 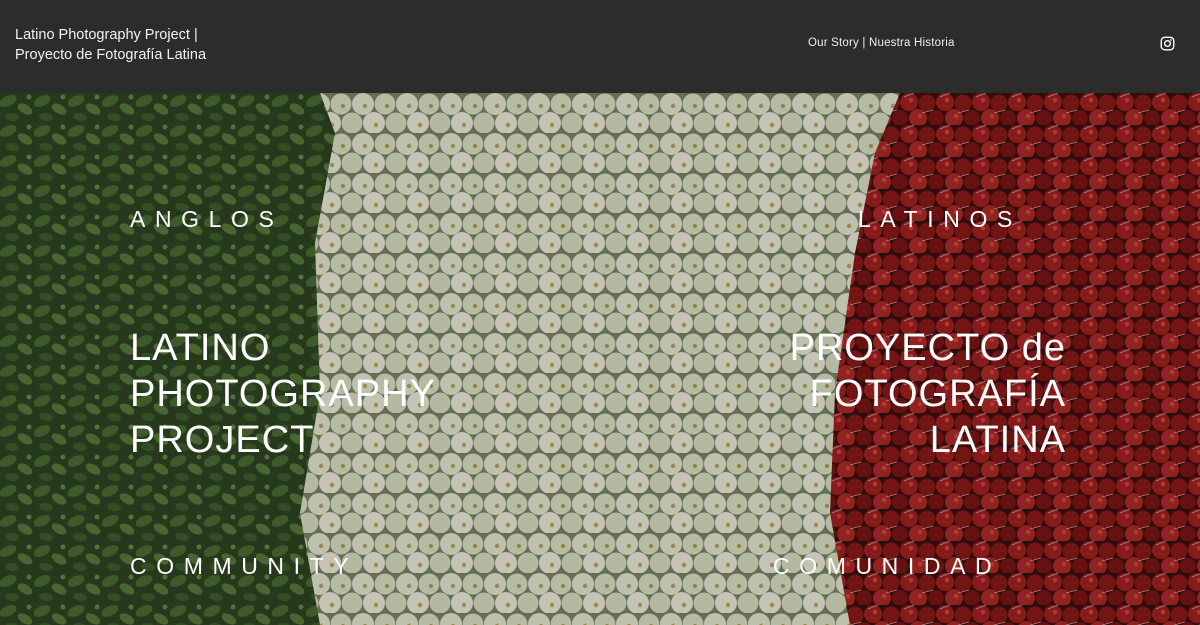 I want to click on hero-word-latinos: LATINOS, so click(x=940, y=219).